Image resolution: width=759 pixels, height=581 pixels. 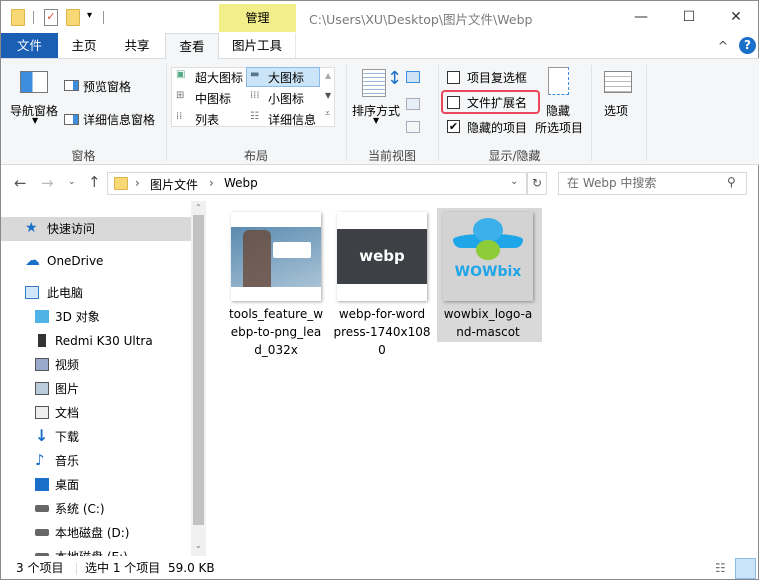 What do you see at coordinates (413, 104) in the screenshot?
I see `add-columns-icon` at bounding box center [413, 104].